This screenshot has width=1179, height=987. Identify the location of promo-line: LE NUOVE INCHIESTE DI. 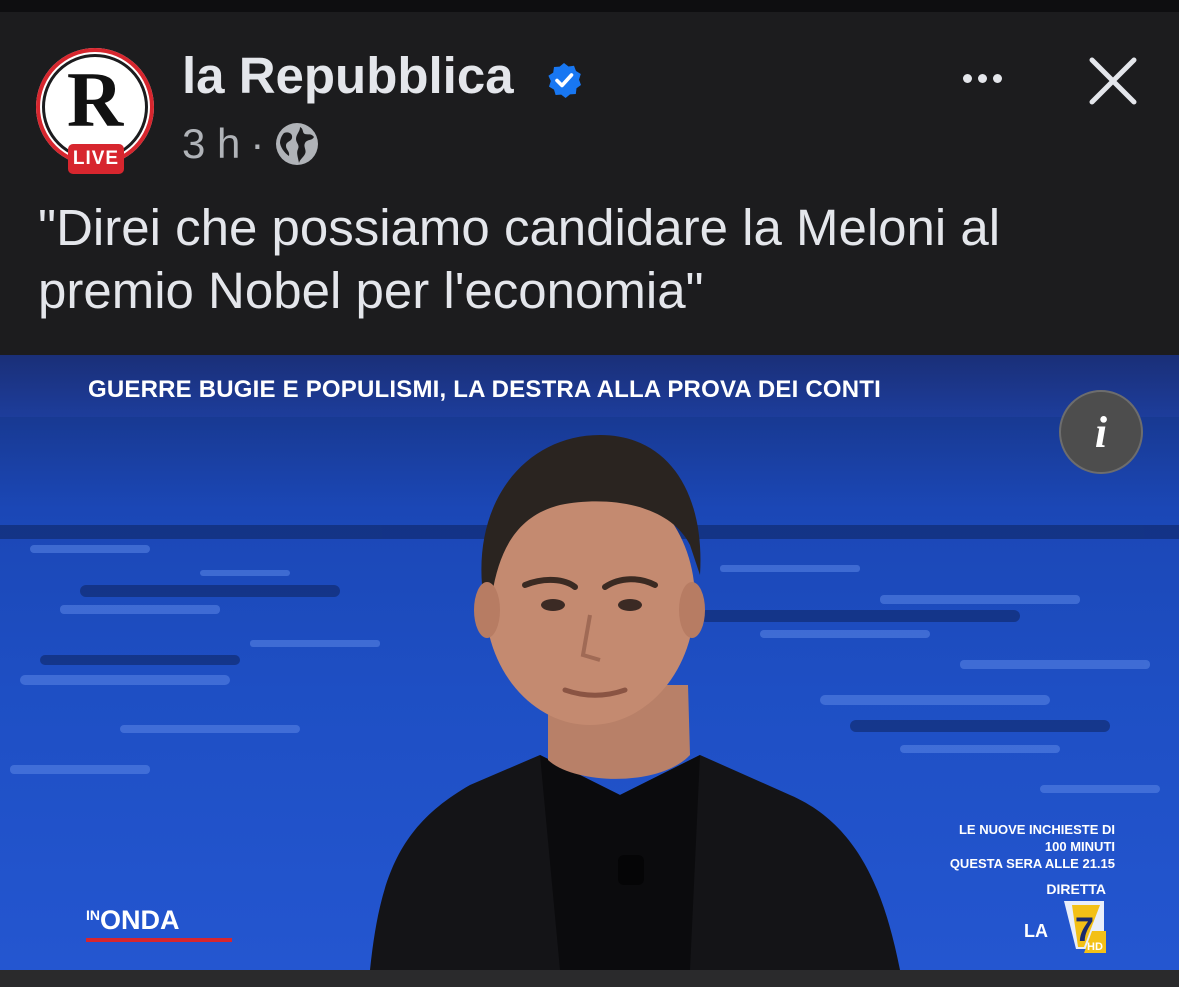
(1036, 829).